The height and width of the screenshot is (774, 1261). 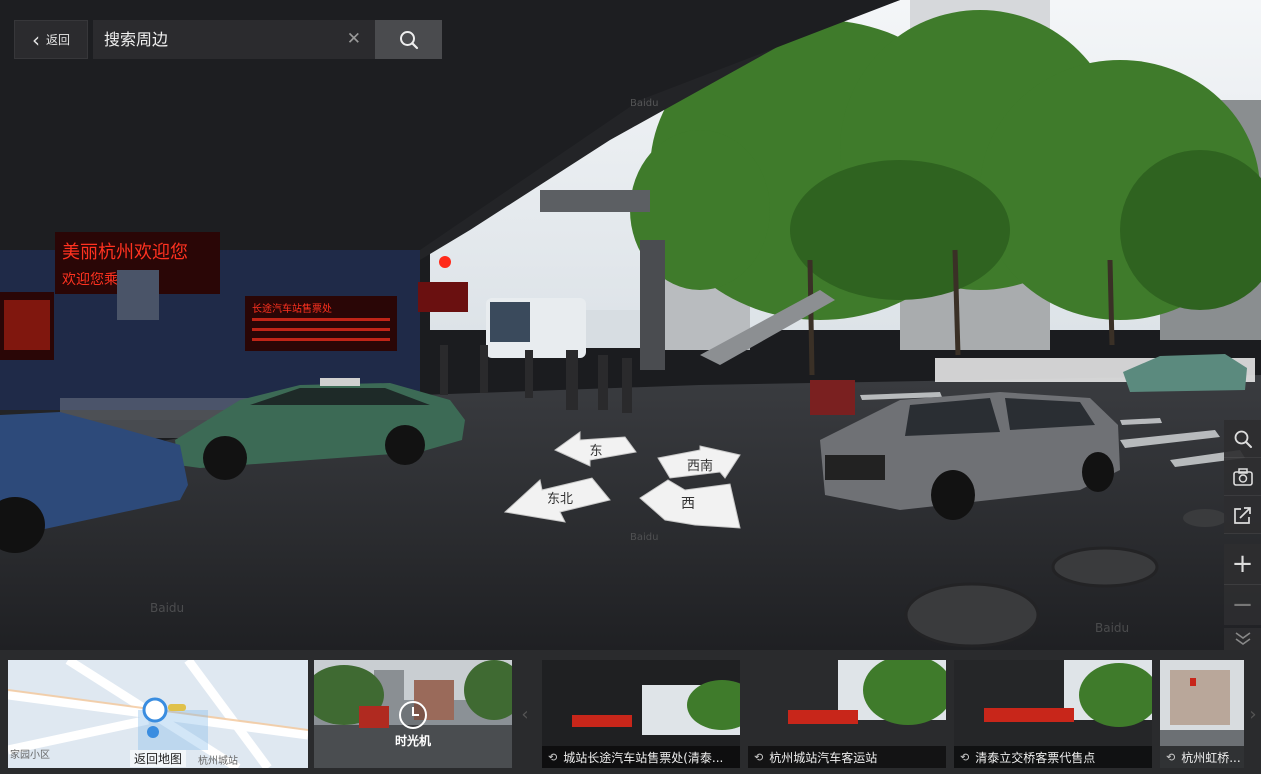 I want to click on nav-label-west: 西, so click(x=688, y=504).